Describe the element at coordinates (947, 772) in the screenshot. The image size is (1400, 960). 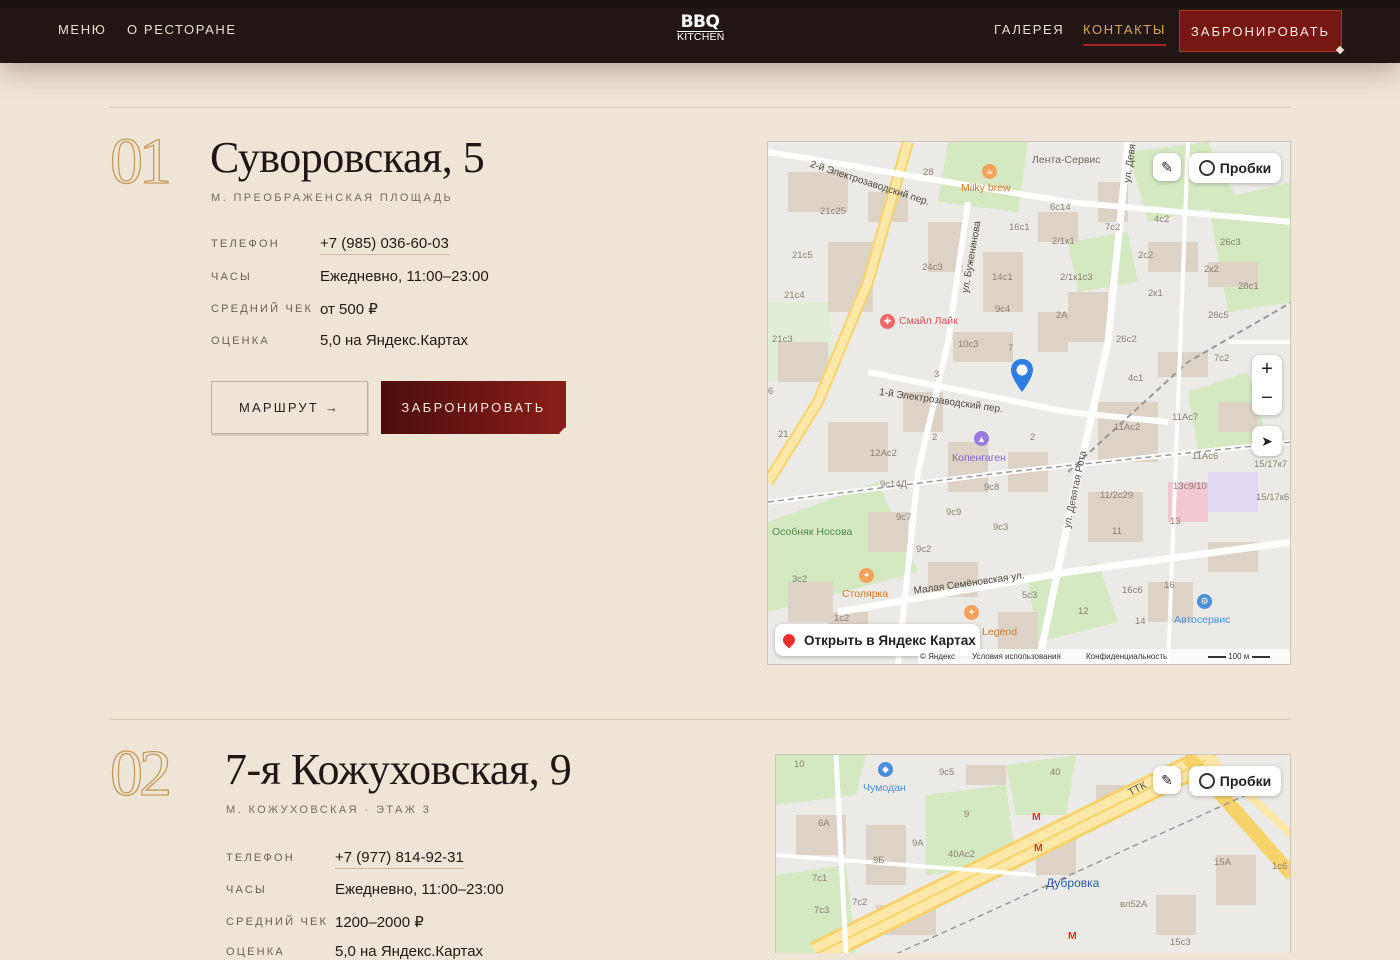
I see `map-house-number: 9с5` at that location.